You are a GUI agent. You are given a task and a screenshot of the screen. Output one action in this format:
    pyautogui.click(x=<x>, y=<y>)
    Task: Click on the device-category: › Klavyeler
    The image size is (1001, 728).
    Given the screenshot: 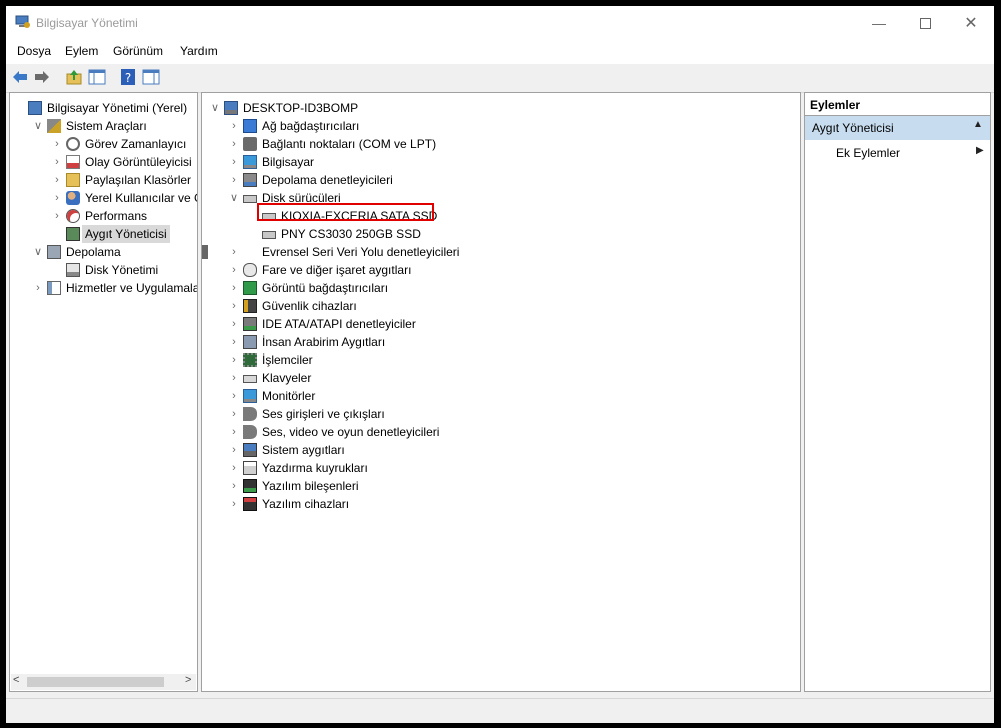 What is the action you would take?
    pyautogui.click(x=497, y=378)
    